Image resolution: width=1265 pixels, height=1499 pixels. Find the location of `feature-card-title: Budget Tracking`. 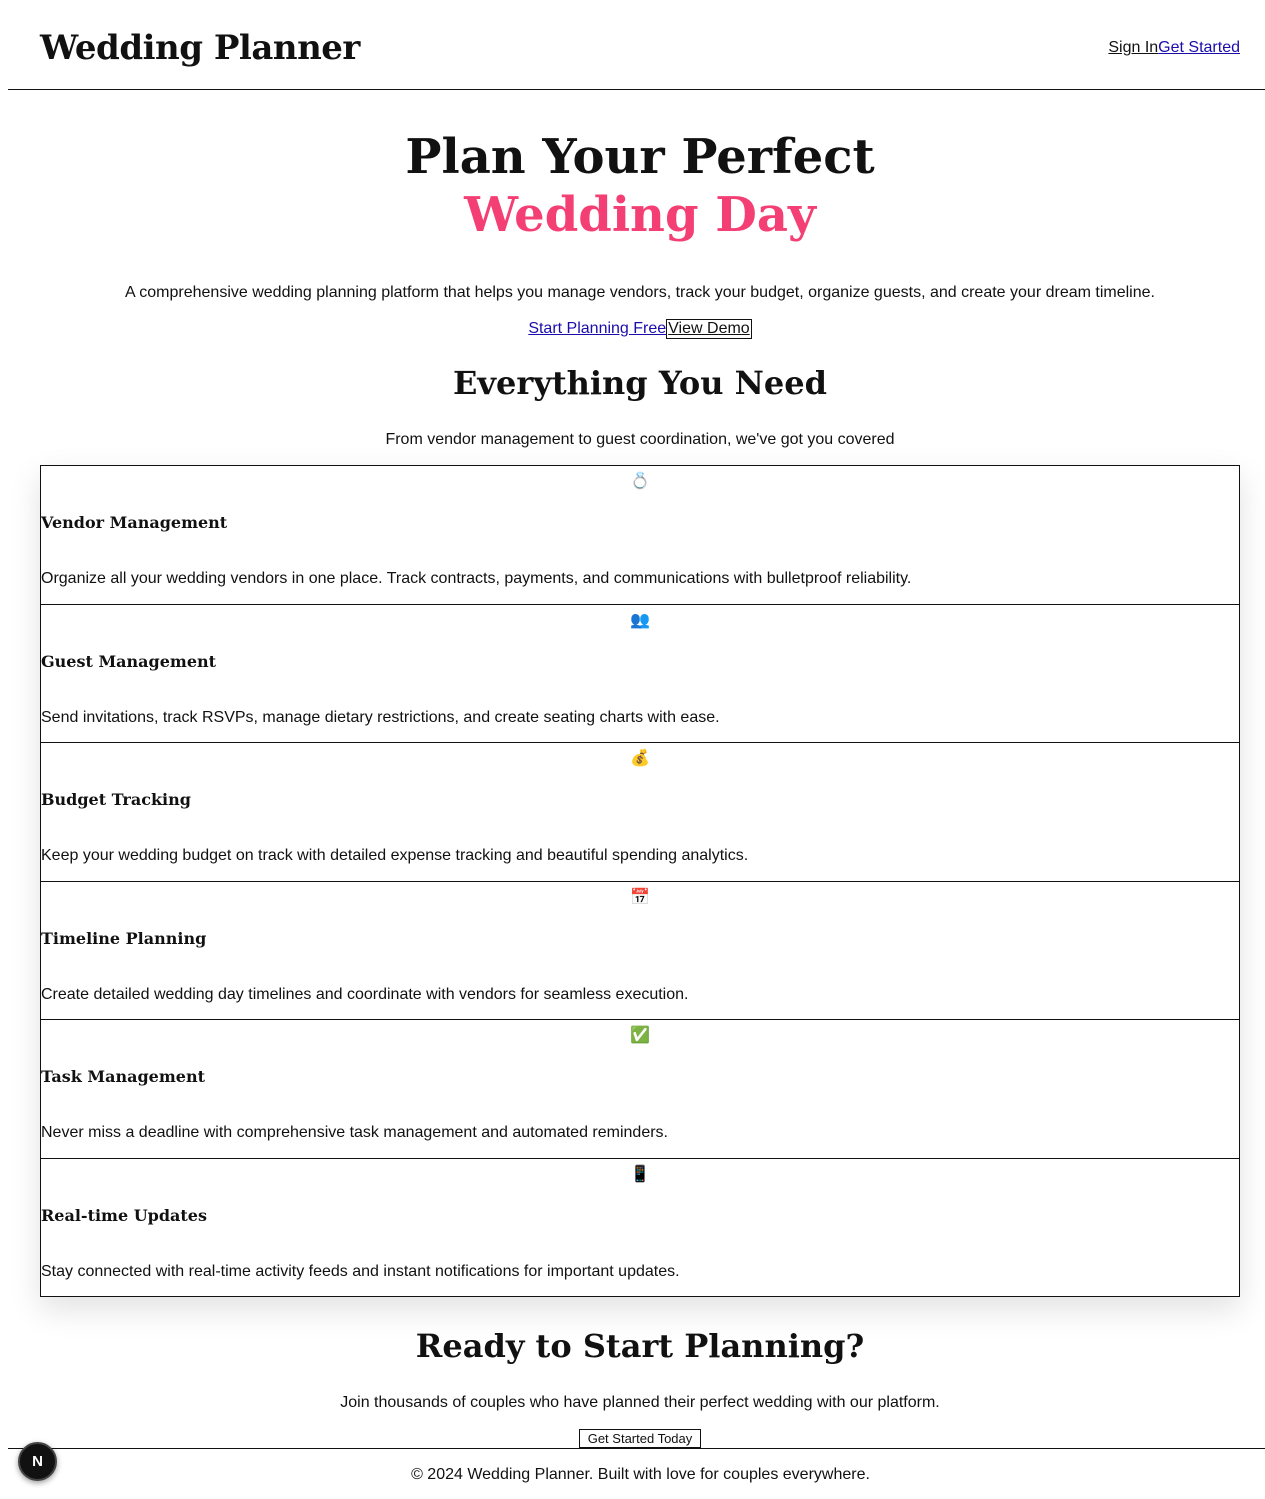

feature-card-title: Budget Tracking is located at coordinates (116, 799).